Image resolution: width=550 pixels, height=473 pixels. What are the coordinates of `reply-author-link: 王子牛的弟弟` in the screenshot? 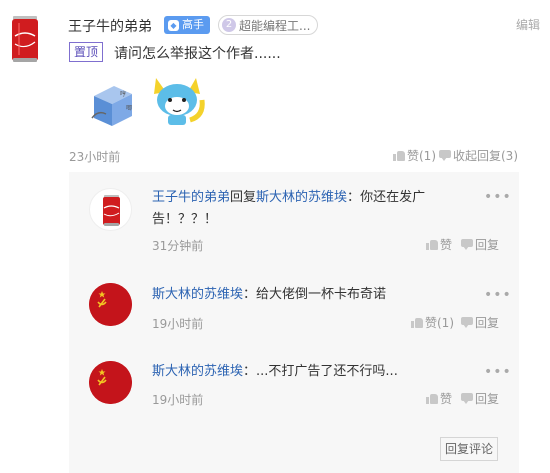 It's located at (191, 197).